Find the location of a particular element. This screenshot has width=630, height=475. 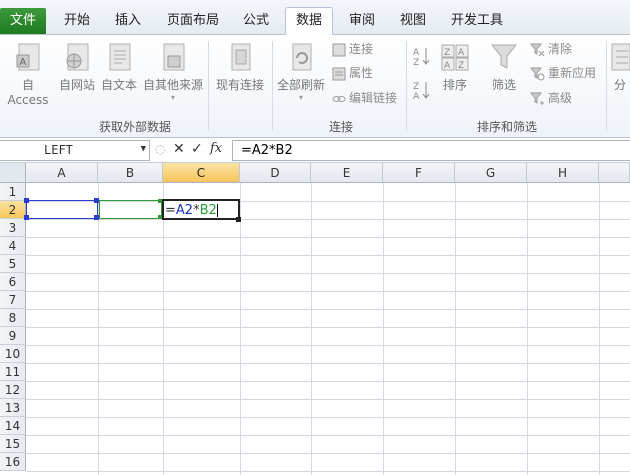

from-other-sources-button: 自其他来源 ▾ is located at coordinates (173, 71).